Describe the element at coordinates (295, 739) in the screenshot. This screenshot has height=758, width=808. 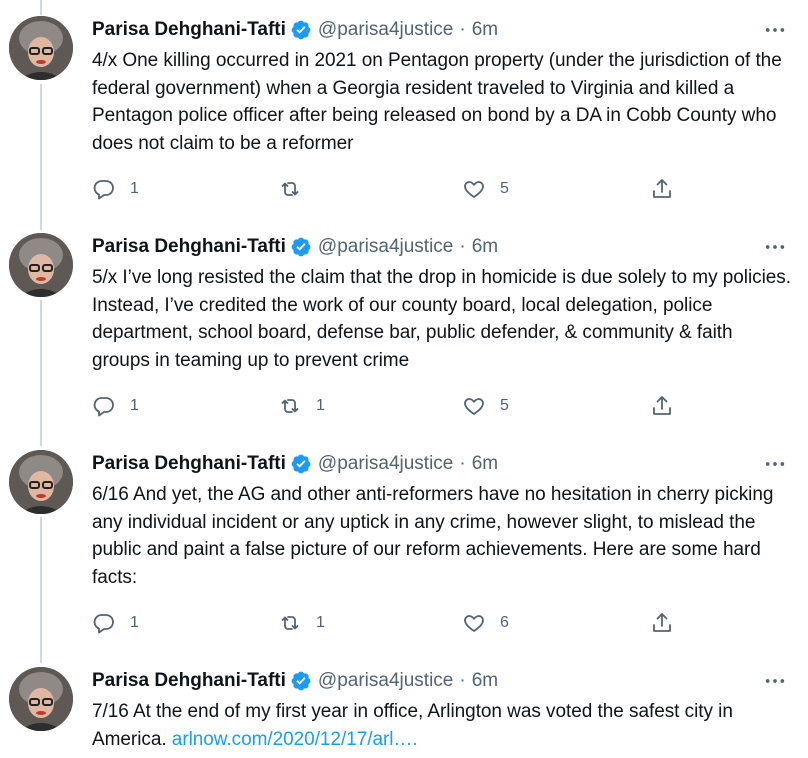
I see `tweet-link: arlnow.com/2020/12/17/arl….` at that location.